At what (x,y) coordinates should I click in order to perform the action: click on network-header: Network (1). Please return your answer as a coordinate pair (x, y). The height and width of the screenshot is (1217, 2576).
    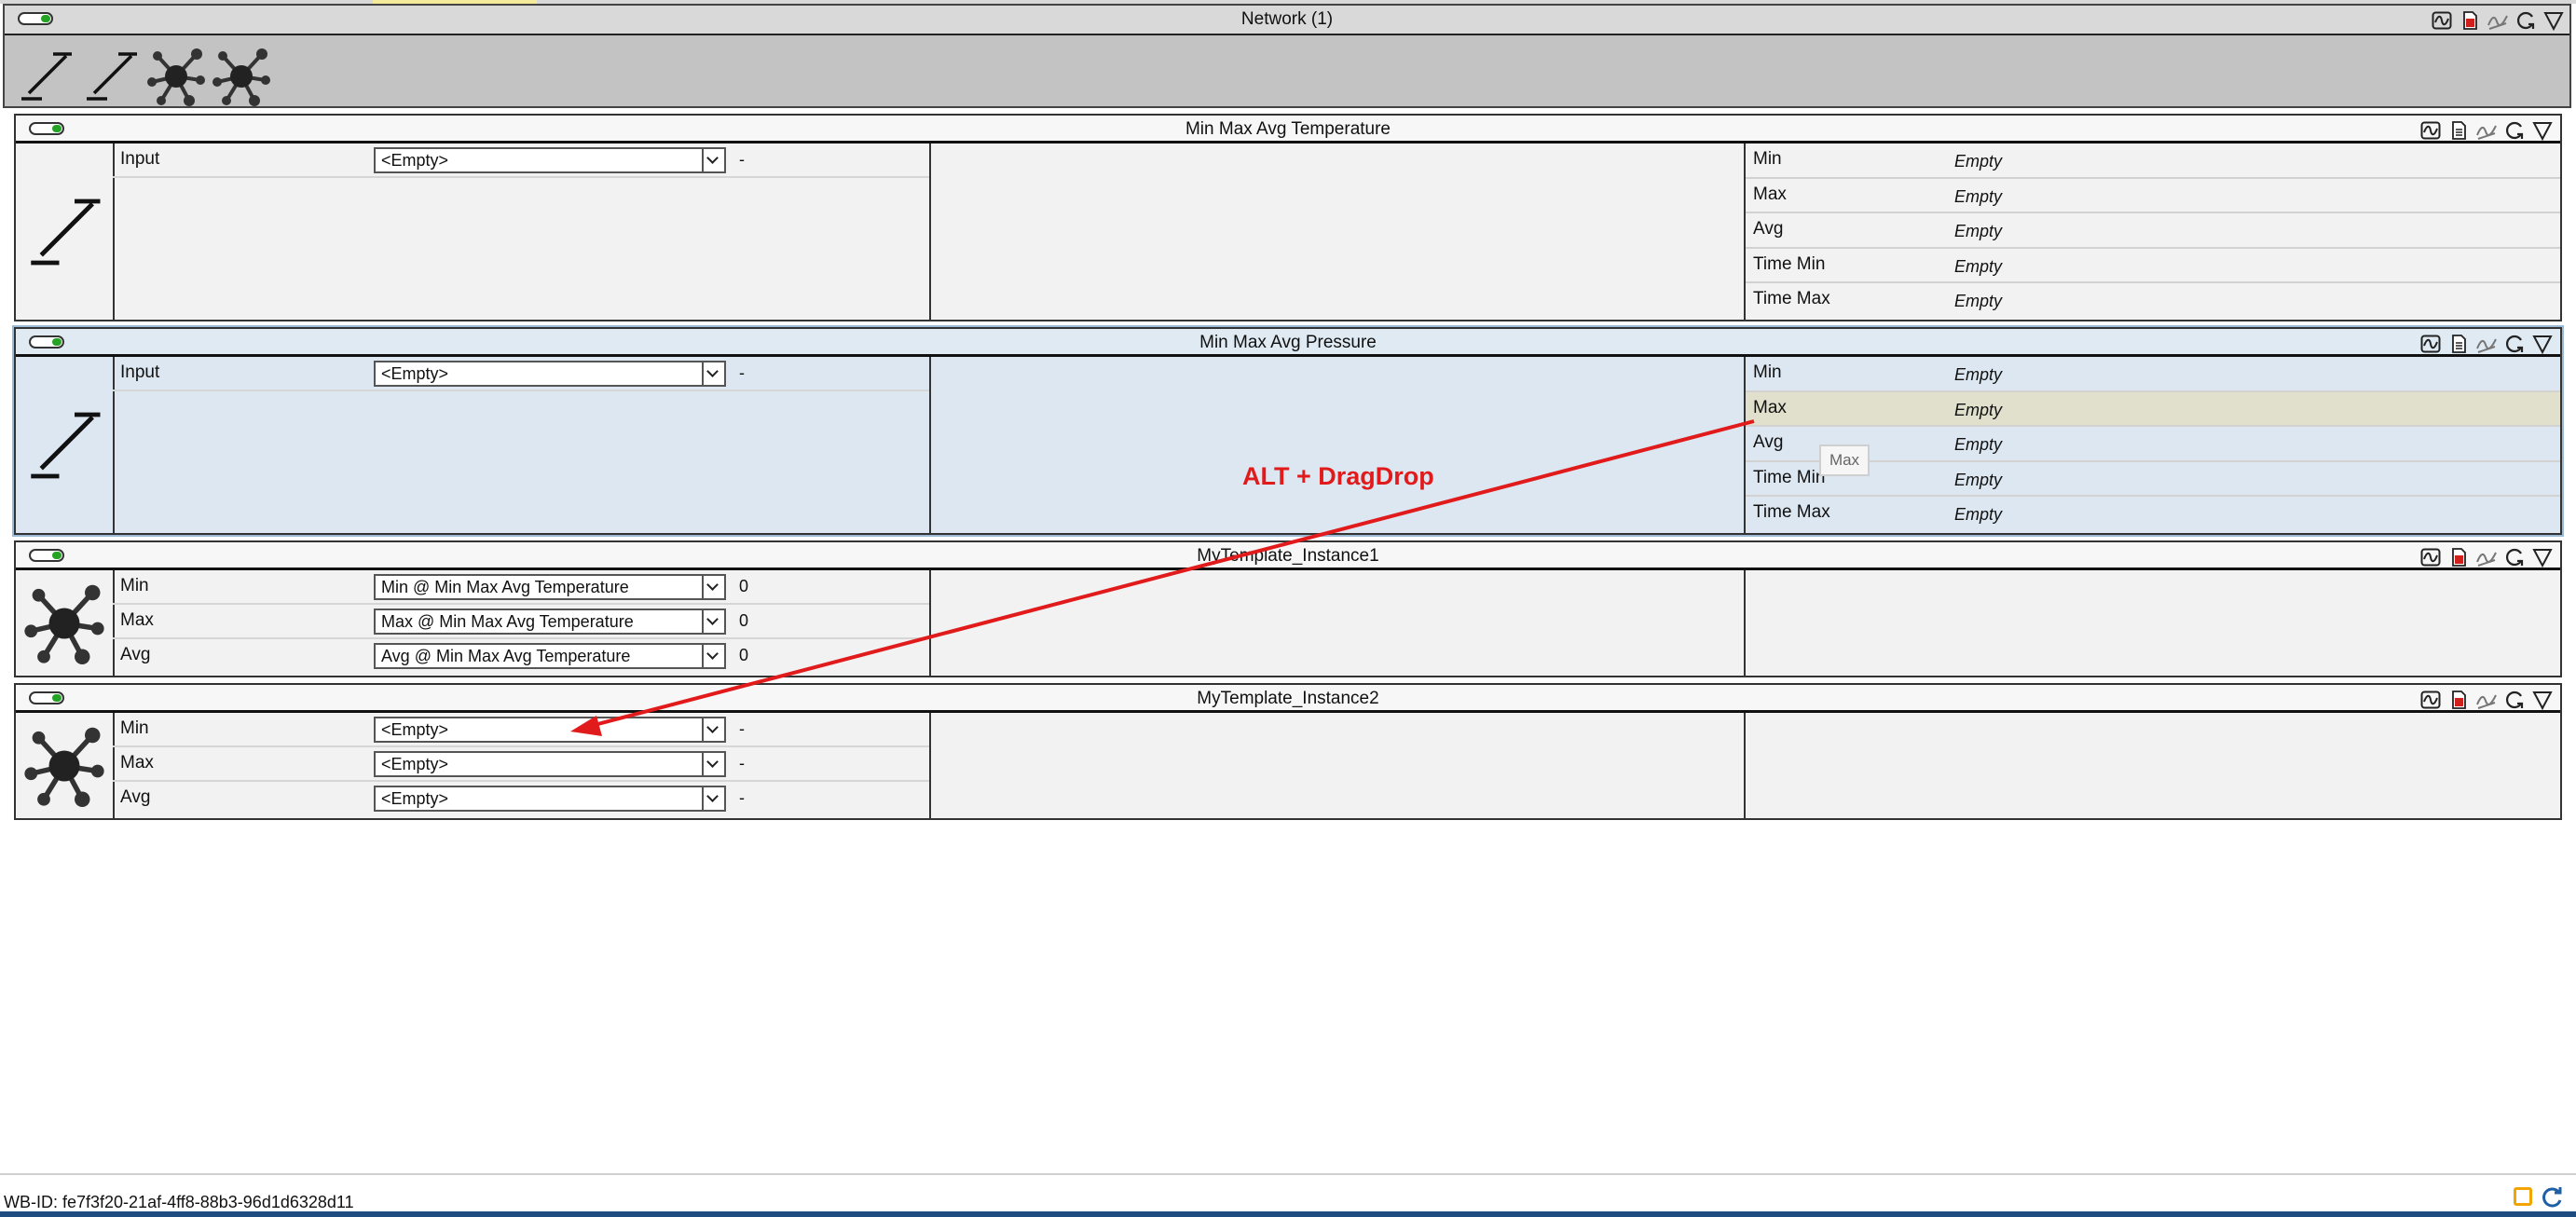
    Looking at the image, I should click on (1287, 21).